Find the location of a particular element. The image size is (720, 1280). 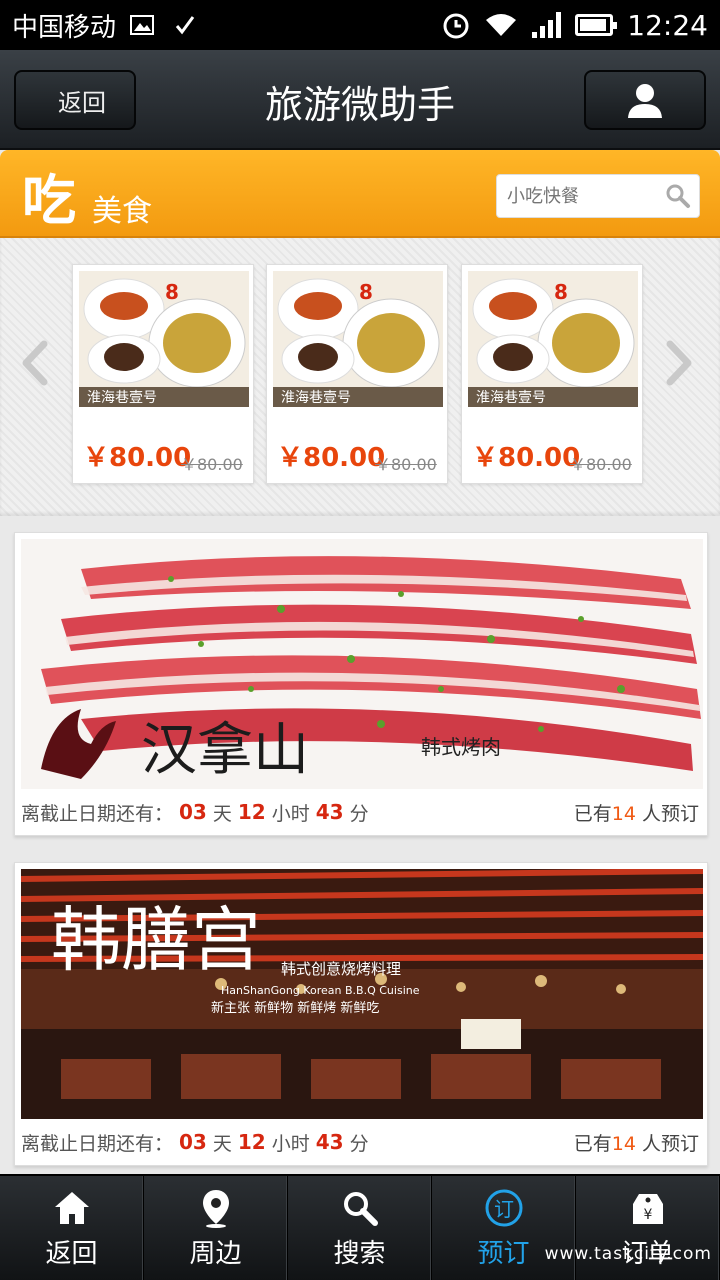

image-notification-icon is located at coordinates (142, 25).